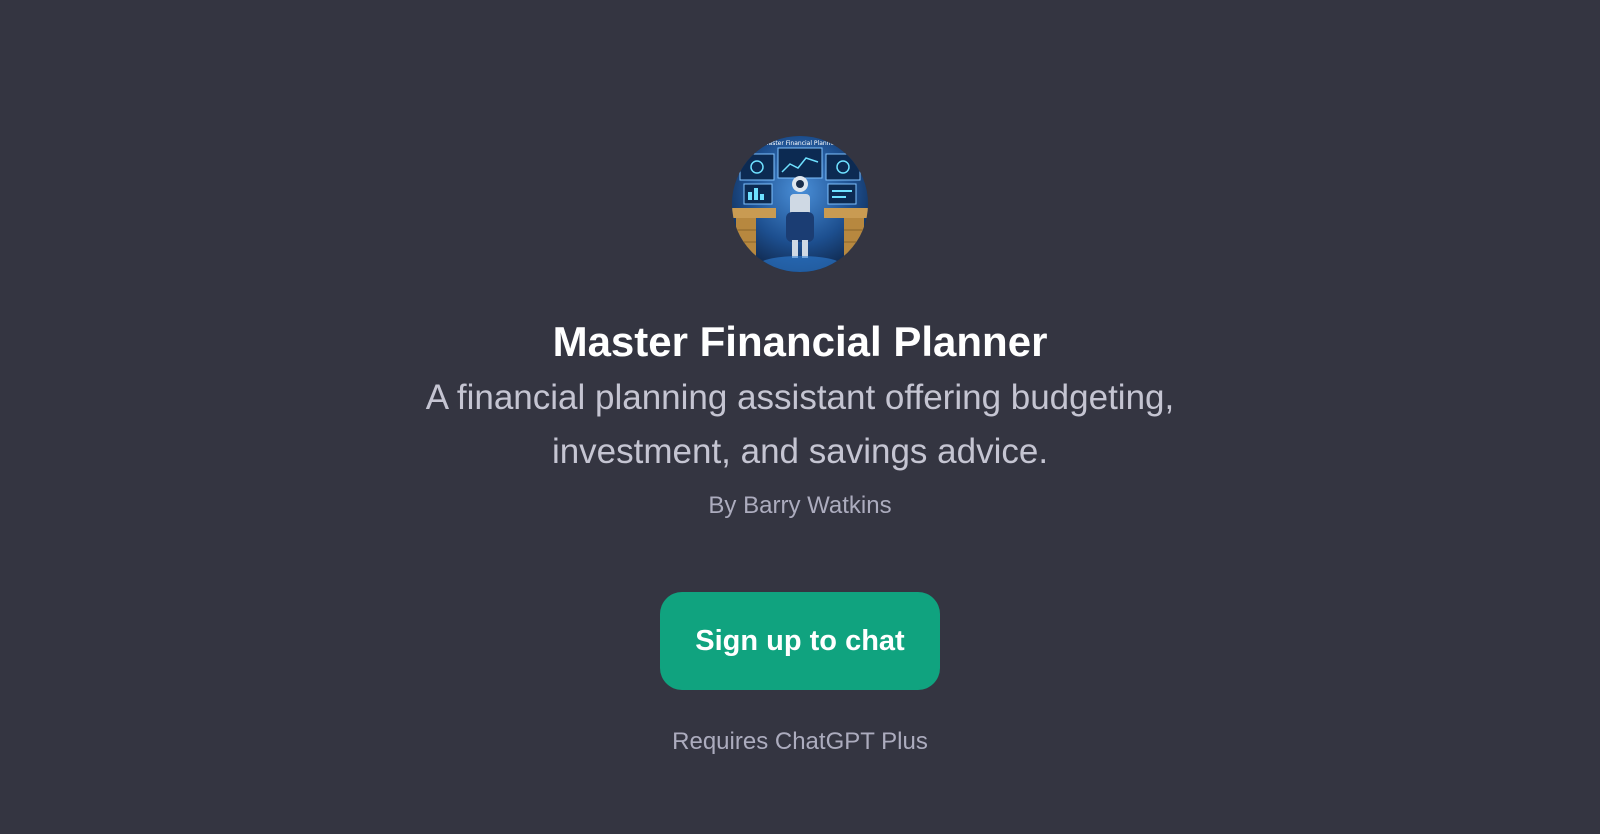  Describe the element at coordinates (800, 741) in the screenshot. I see `plus-requirement-note: Requires ChatGPT Plus` at that location.